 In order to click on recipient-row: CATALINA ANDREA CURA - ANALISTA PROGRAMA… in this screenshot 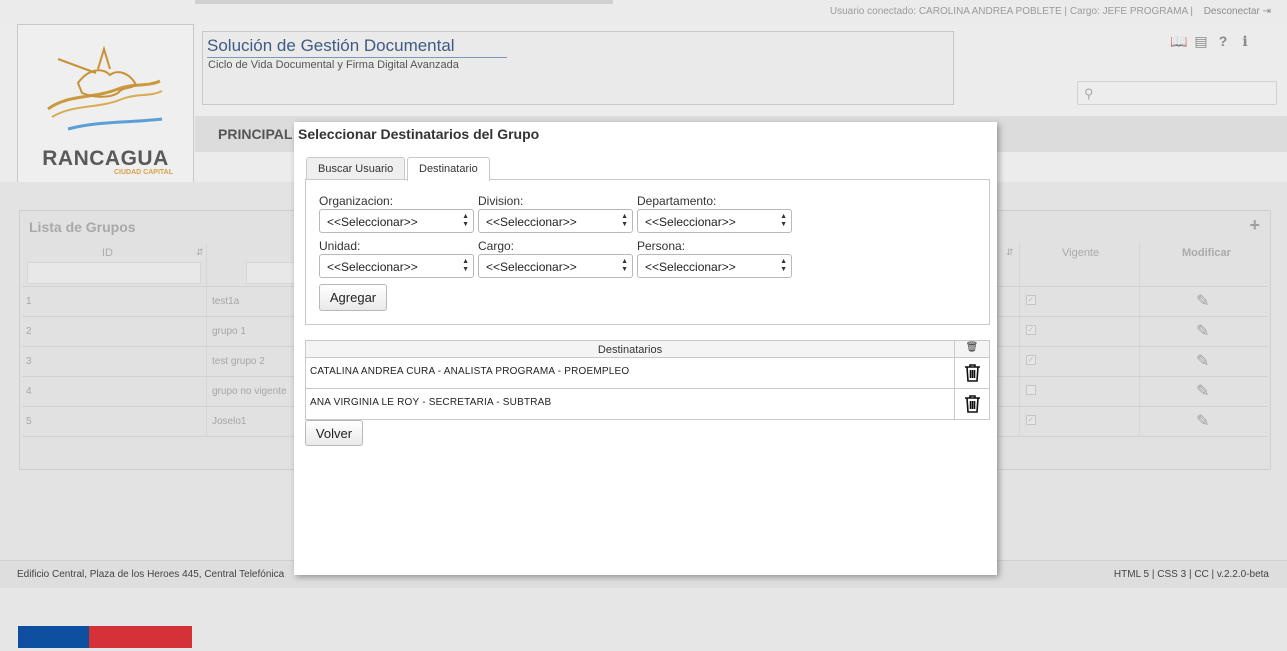, I will do `click(647, 373)`.